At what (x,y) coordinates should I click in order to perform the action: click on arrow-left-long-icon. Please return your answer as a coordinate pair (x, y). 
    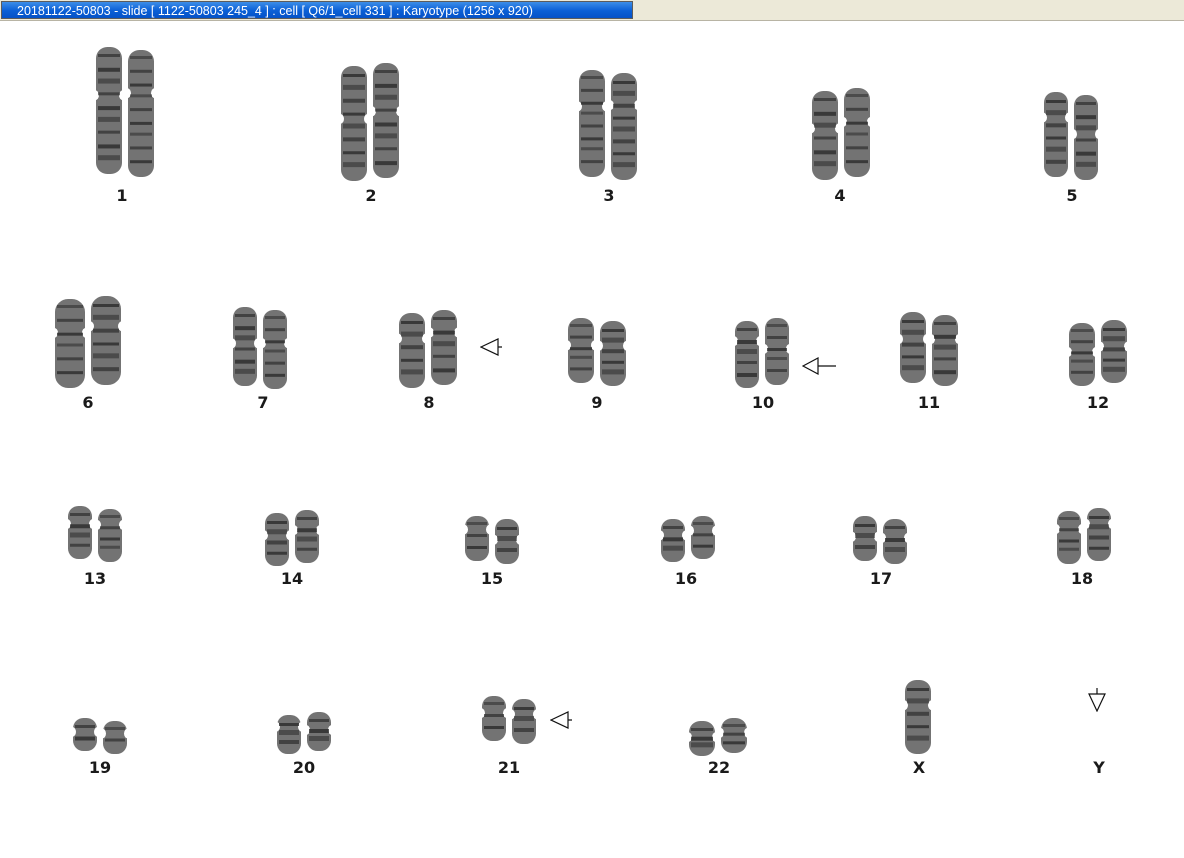
    Looking at the image, I should click on (818, 368).